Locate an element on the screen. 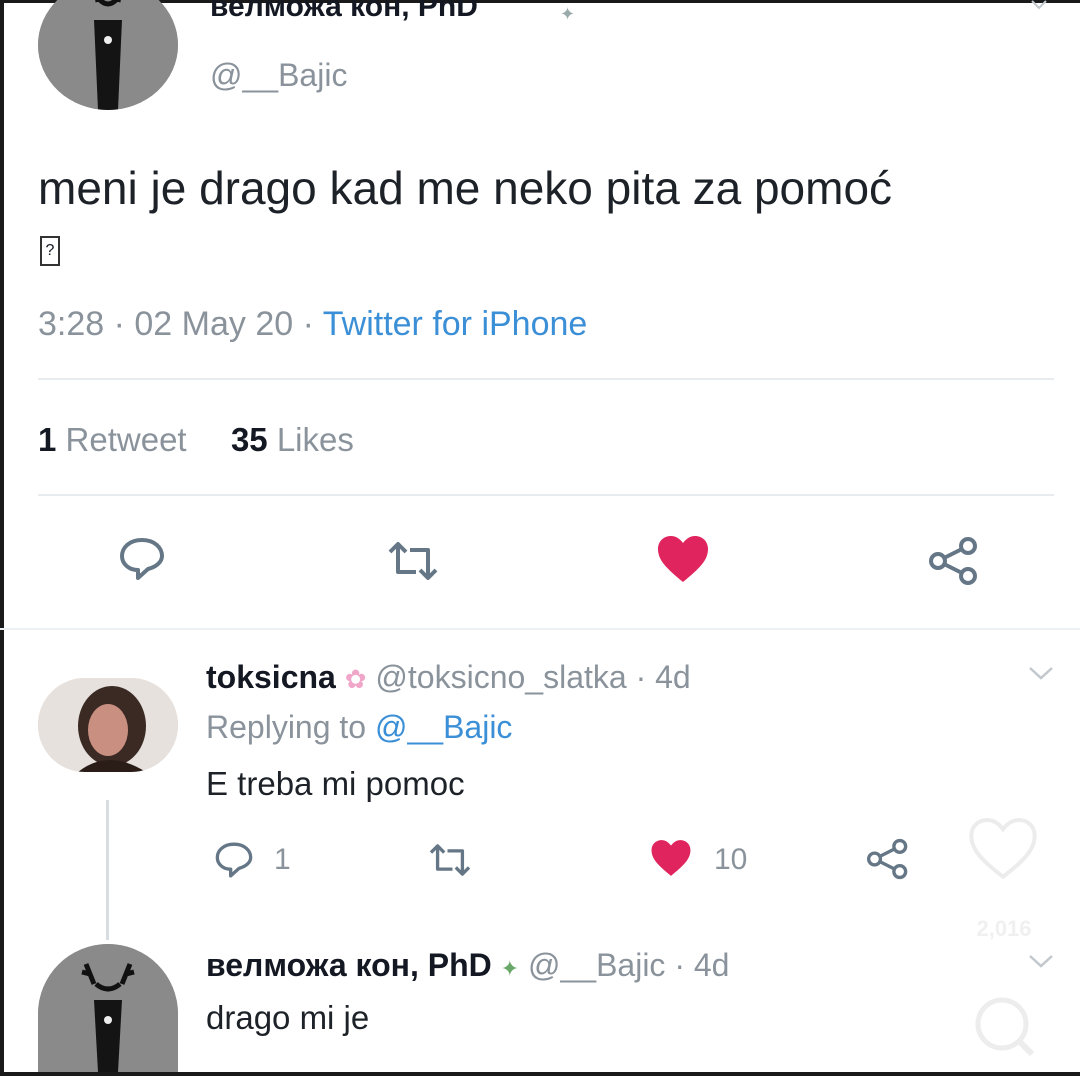  replying-handle-link: @__Bajic is located at coordinates (443, 727).